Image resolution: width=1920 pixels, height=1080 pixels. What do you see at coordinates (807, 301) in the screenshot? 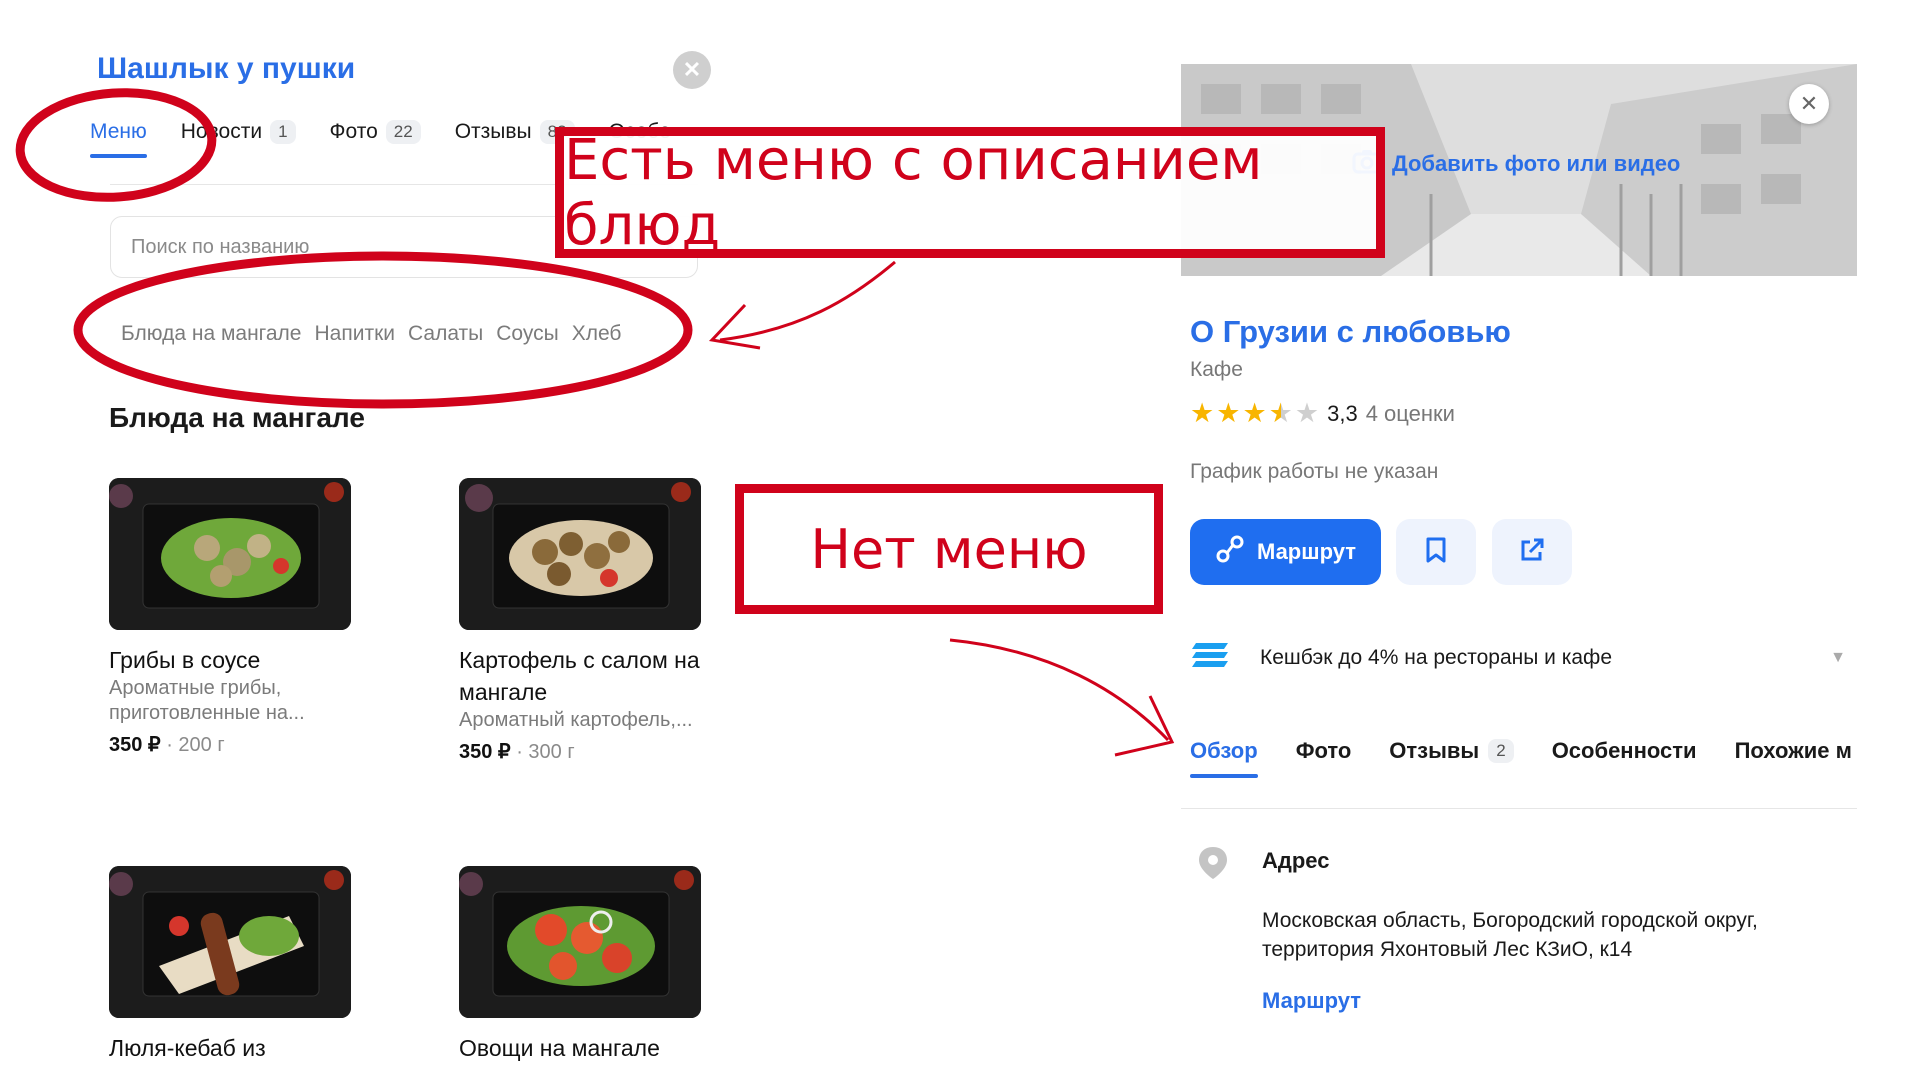
I see `annotation-arrow-up` at bounding box center [807, 301].